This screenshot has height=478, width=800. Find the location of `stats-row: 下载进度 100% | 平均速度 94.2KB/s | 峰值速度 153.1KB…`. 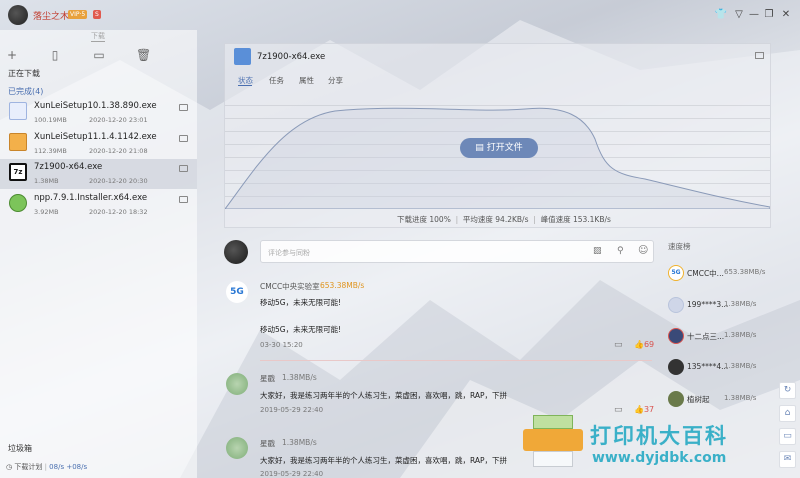

stats-row: 下载进度 100% | 平均速度 94.2KB/s | 峰值速度 153.1KB… is located at coordinates (504, 219).